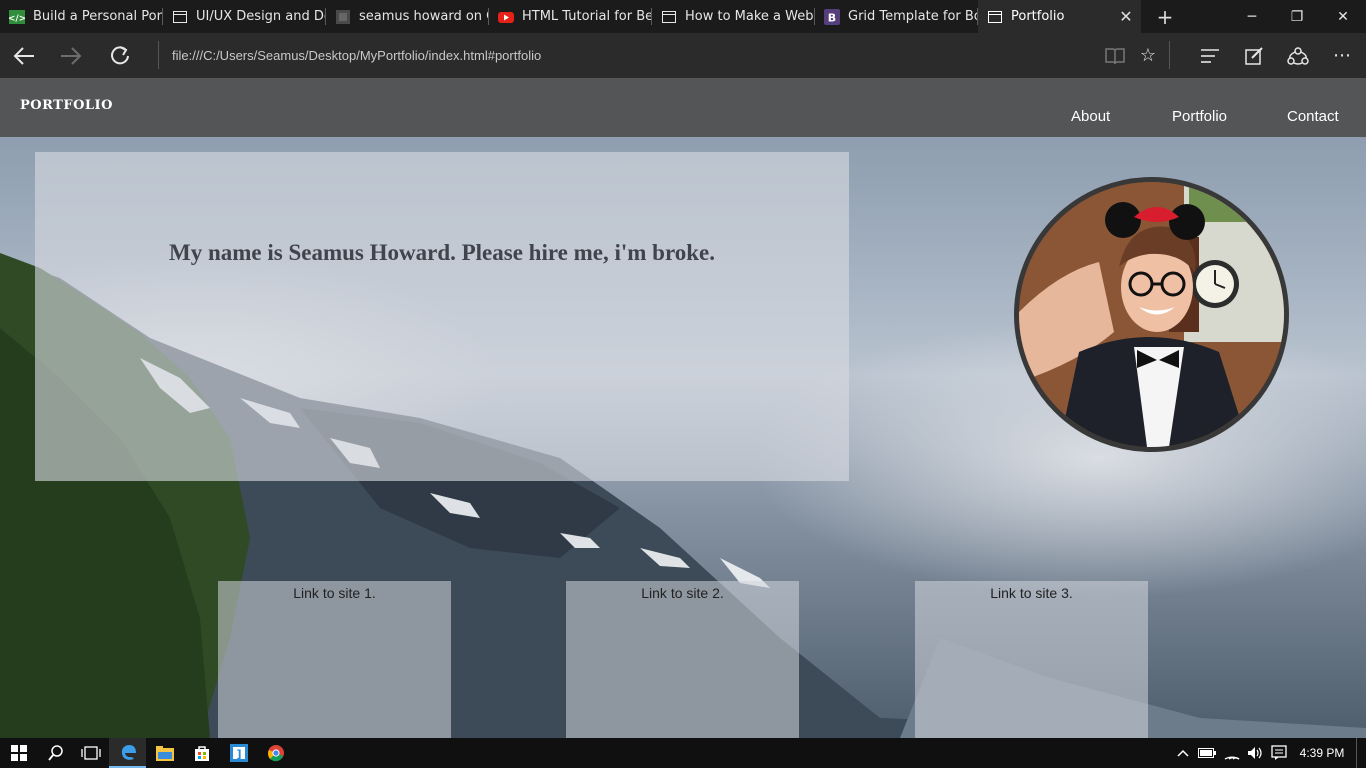 The height and width of the screenshot is (768, 1366). I want to click on tab-title: Build a Personal Portfo, so click(98, 16).